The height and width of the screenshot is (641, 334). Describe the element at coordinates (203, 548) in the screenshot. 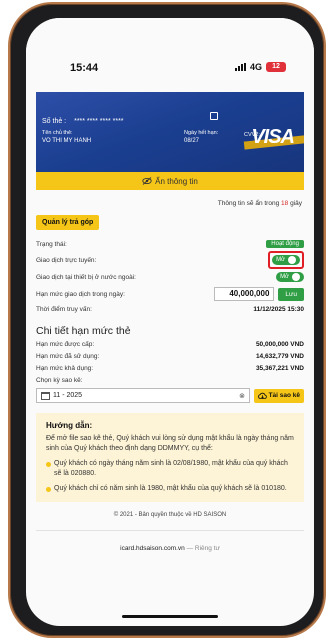

I see `url-privacy: — Riêng tư` at that location.